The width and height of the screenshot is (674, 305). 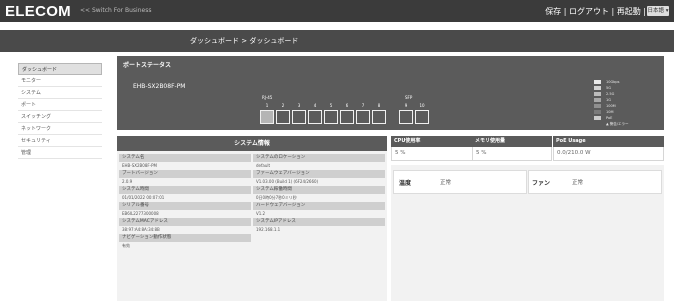 I want to click on legend-label: PoE, so click(x=609, y=118).